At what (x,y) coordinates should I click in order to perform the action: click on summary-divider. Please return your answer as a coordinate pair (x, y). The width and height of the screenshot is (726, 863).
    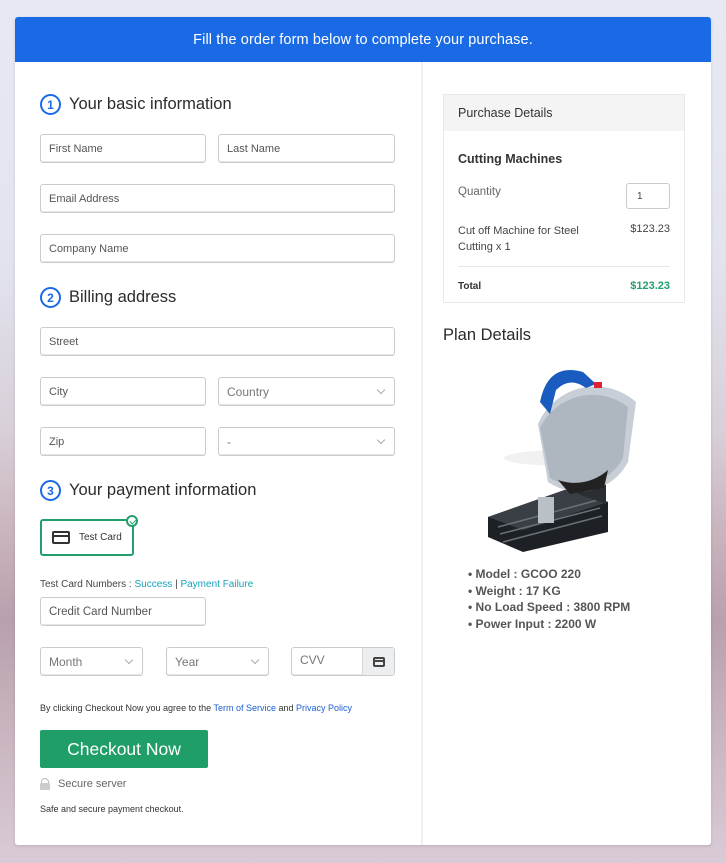
    Looking at the image, I should click on (564, 266).